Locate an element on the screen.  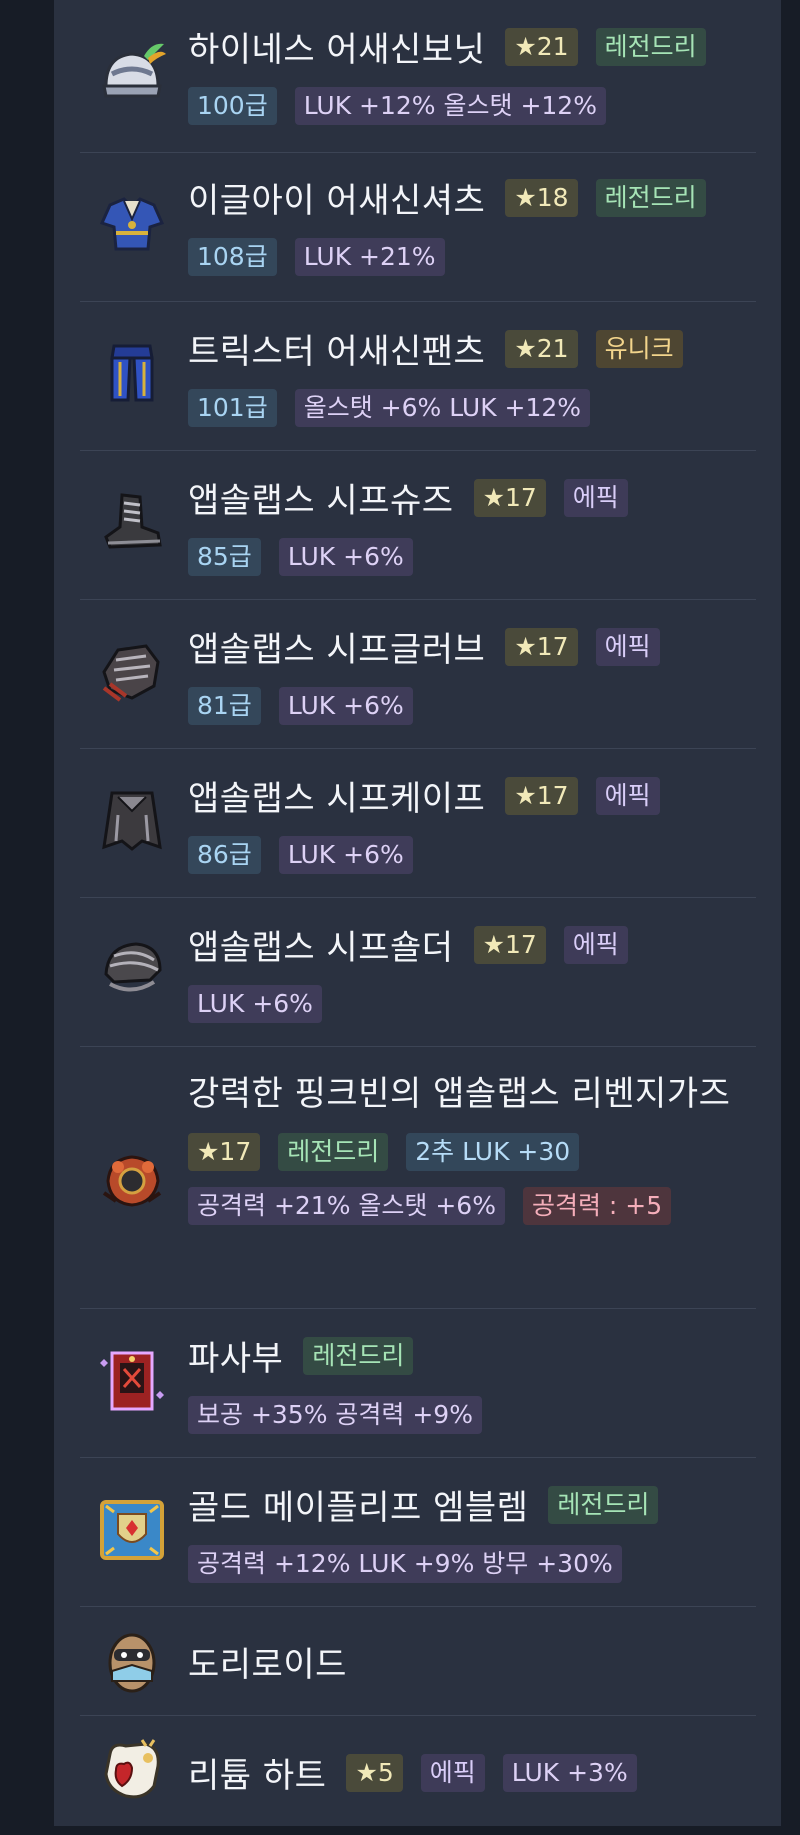
cape-icon is located at coordinates (132, 821).